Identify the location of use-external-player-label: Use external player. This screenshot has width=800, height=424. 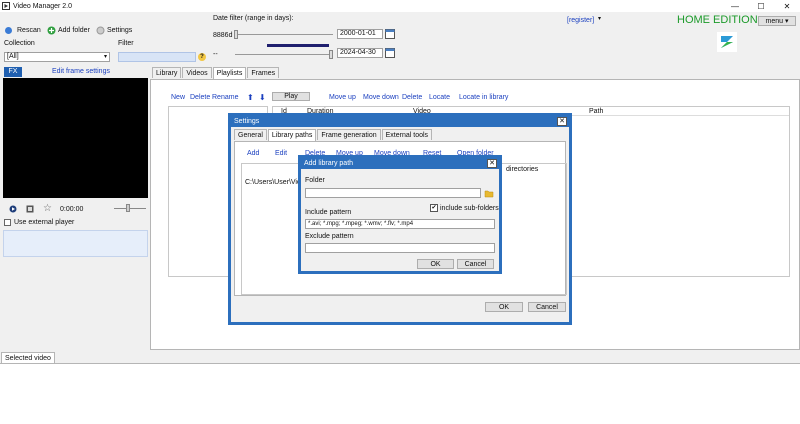
(44, 222).